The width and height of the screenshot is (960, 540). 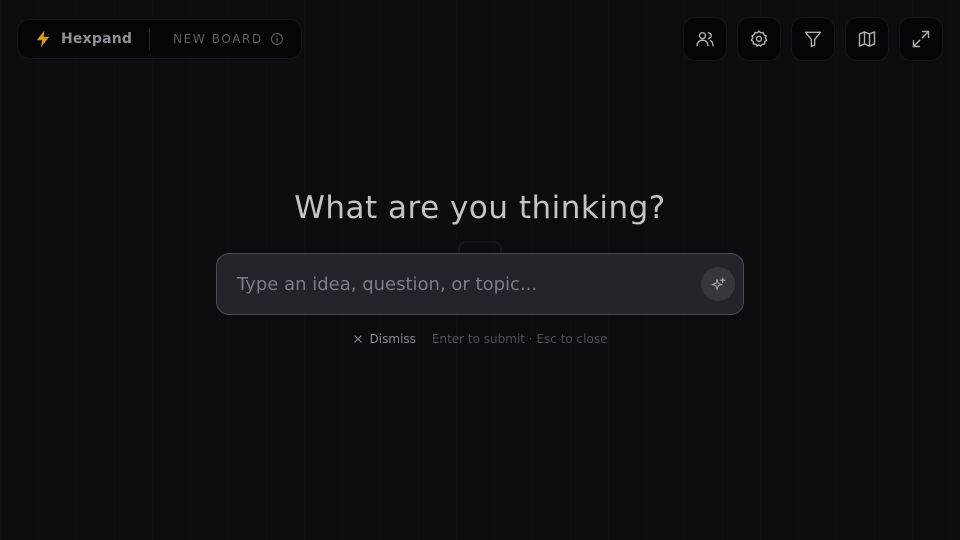 I want to click on filter-icon, so click(x=813, y=39).